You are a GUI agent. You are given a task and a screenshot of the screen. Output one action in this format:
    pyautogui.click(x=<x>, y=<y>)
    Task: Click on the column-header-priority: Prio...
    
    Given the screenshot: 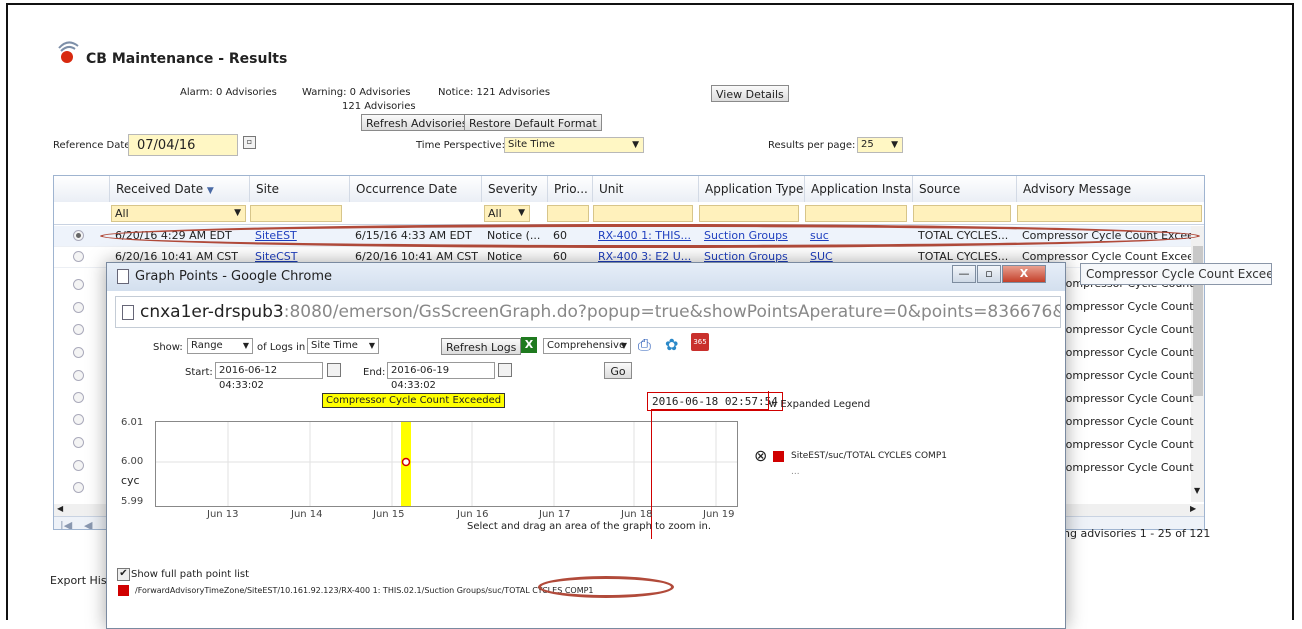 What is the action you would take?
    pyautogui.click(x=569, y=189)
    